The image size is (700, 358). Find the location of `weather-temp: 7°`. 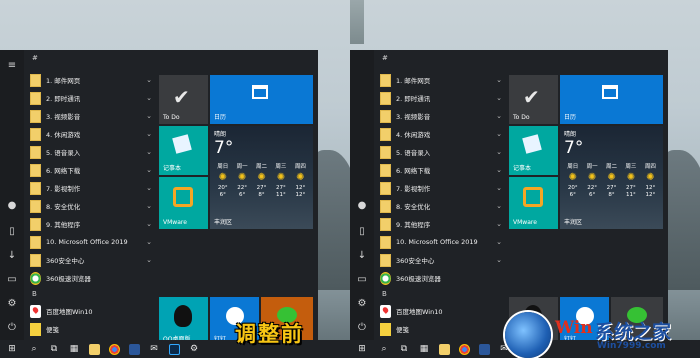

weather-temp: 7° is located at coordinates (224, 148).